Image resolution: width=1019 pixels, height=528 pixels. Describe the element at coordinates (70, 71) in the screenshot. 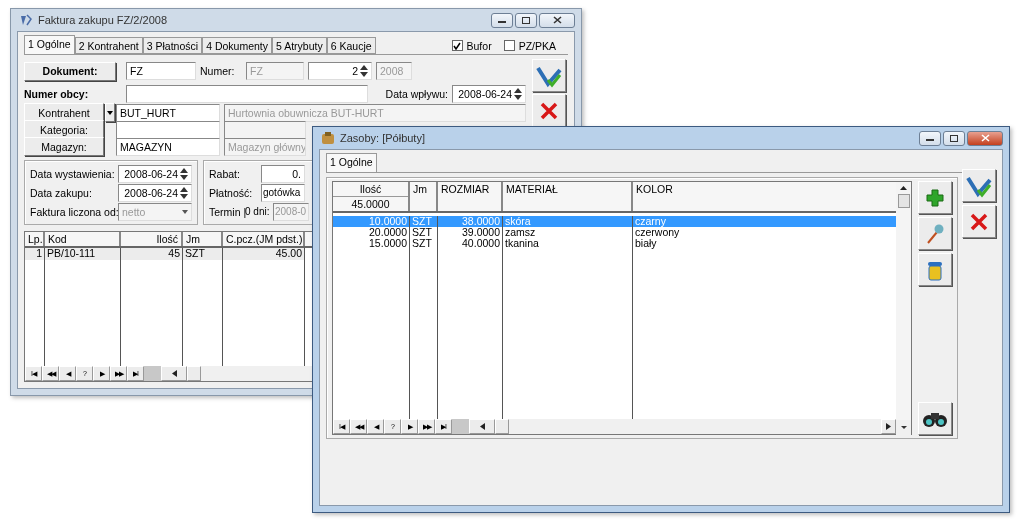

I see `document-button: Dokument:` at that location.